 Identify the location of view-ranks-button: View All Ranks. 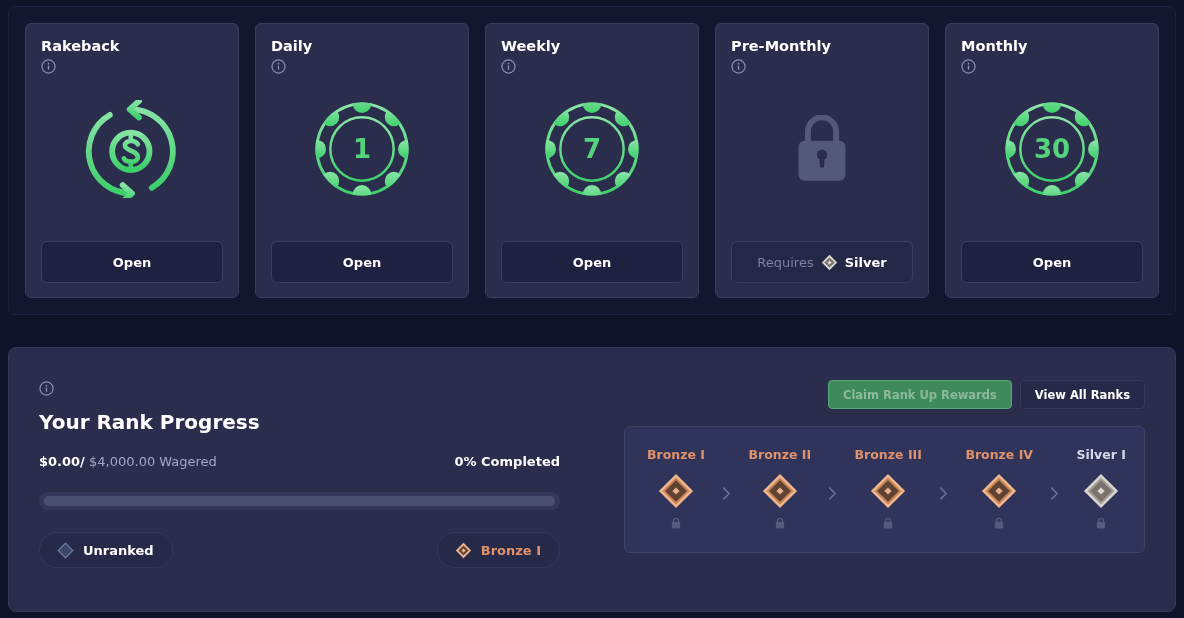
(1082, 394).